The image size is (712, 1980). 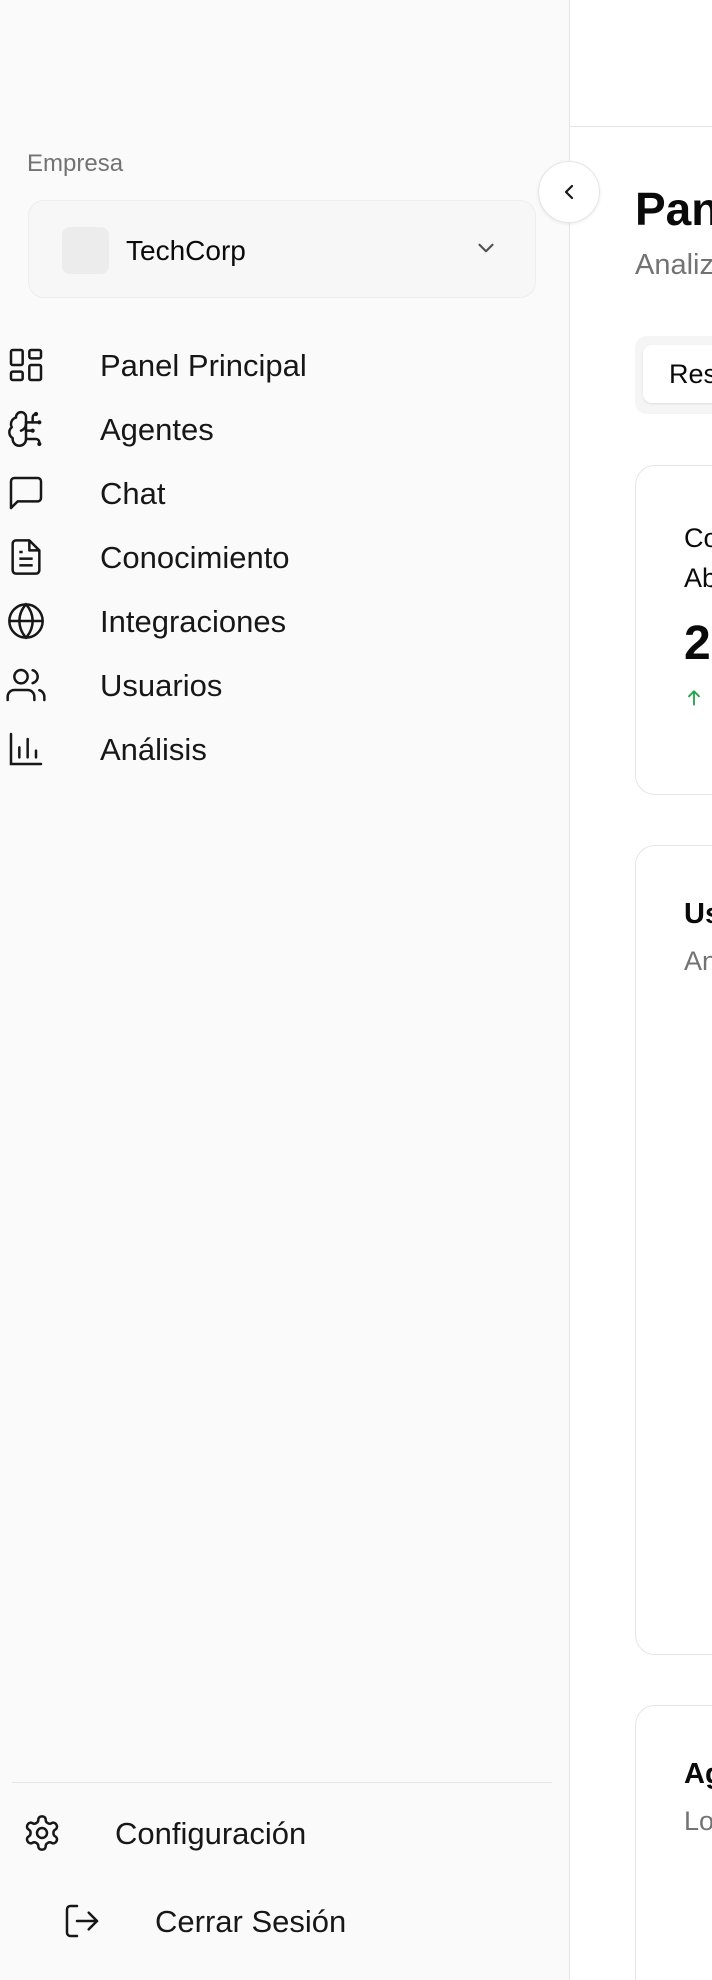 I want to click on arrow-up-icon, so click(x=694, y=698).